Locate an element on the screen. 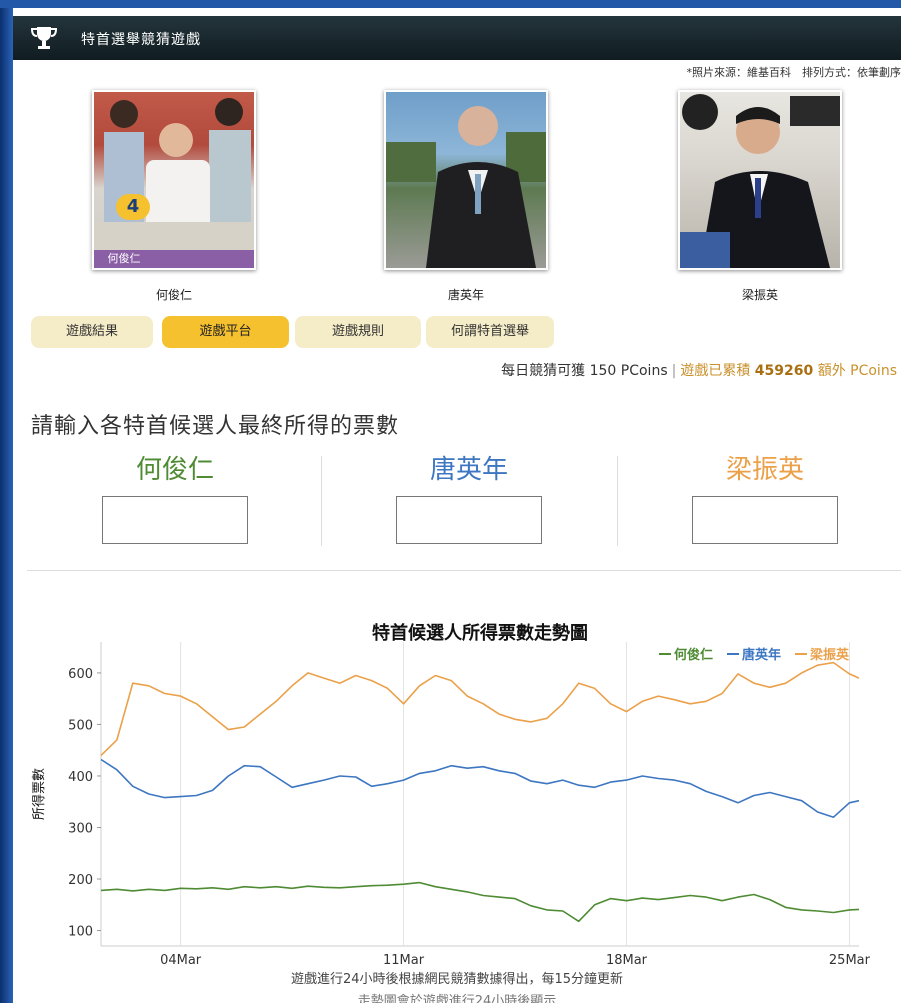 The height and width of the screenshot is (1003, 901). candidate-card-ho: 4 何俊仁 何俊仁 is located at coordinates (174, 196).